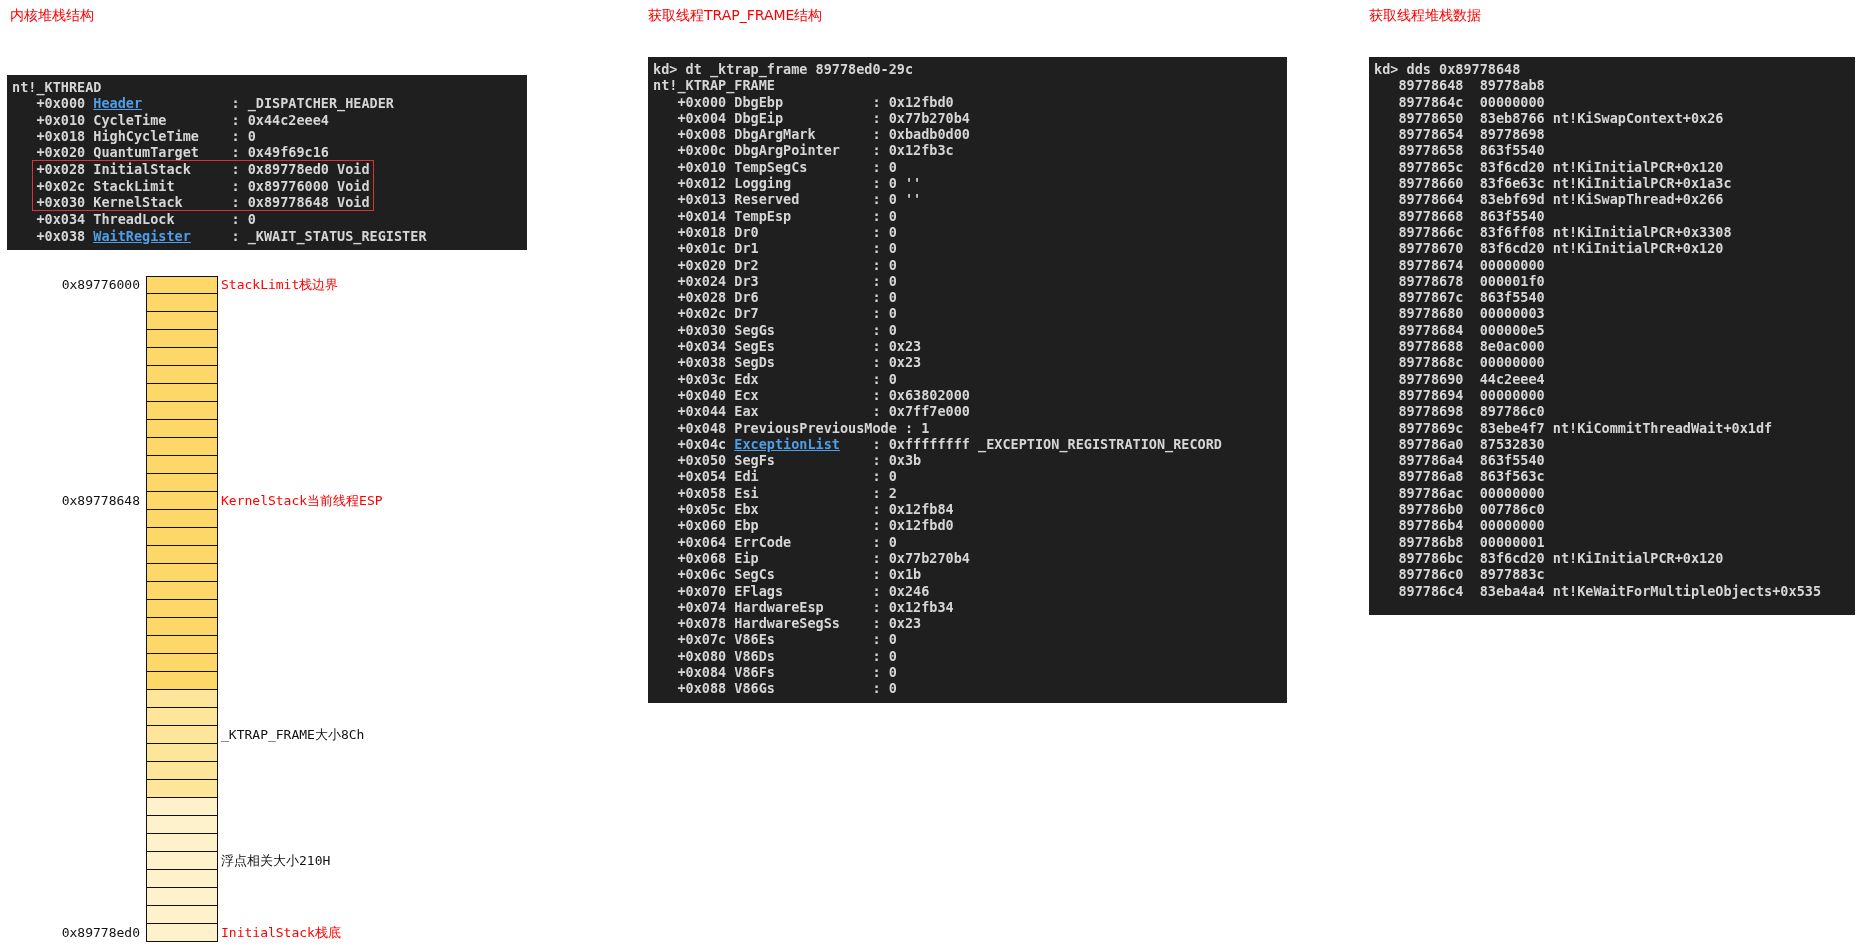 This screenshot has width=1873, height=946. I want to click on terminal-line: nt!_KTRAP_FRAME, so click(714, 85).